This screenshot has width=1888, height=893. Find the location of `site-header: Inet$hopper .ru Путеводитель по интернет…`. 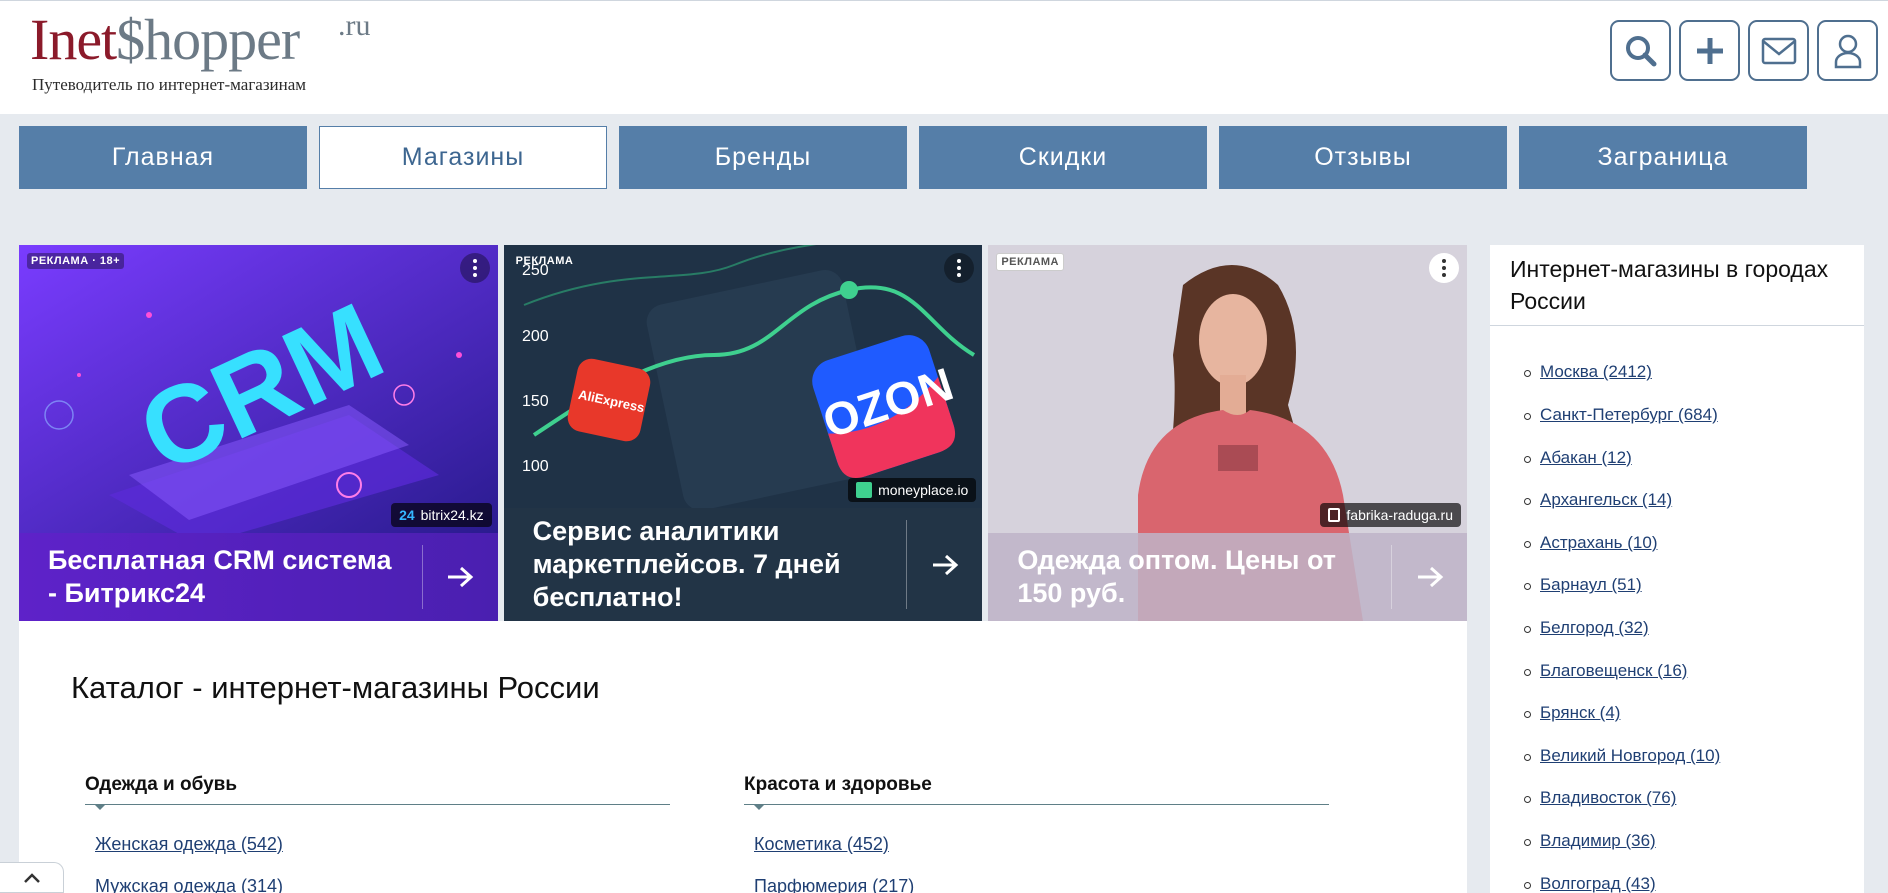

site-header: Inet$hopper .ru Путеводитель по интернет… is located at coordinates (944, 57).